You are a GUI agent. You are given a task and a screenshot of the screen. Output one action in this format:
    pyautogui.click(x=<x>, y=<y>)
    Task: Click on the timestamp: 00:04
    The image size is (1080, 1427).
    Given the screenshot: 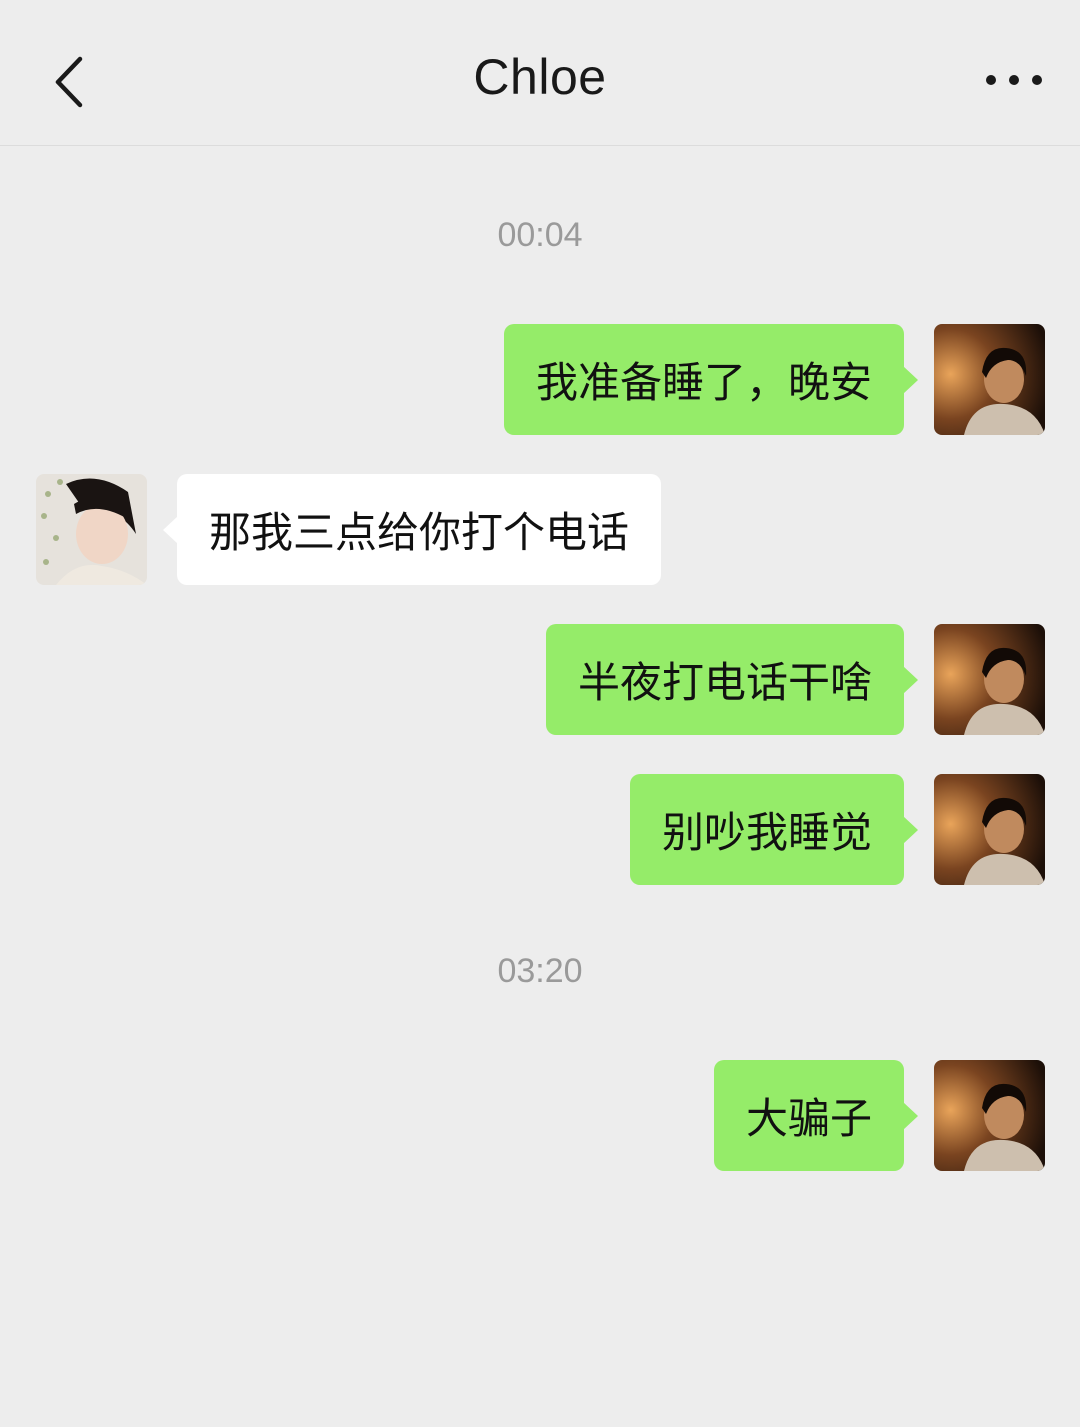 What is the action you would take?
    pyautogui.click(x=540, y=235)
    